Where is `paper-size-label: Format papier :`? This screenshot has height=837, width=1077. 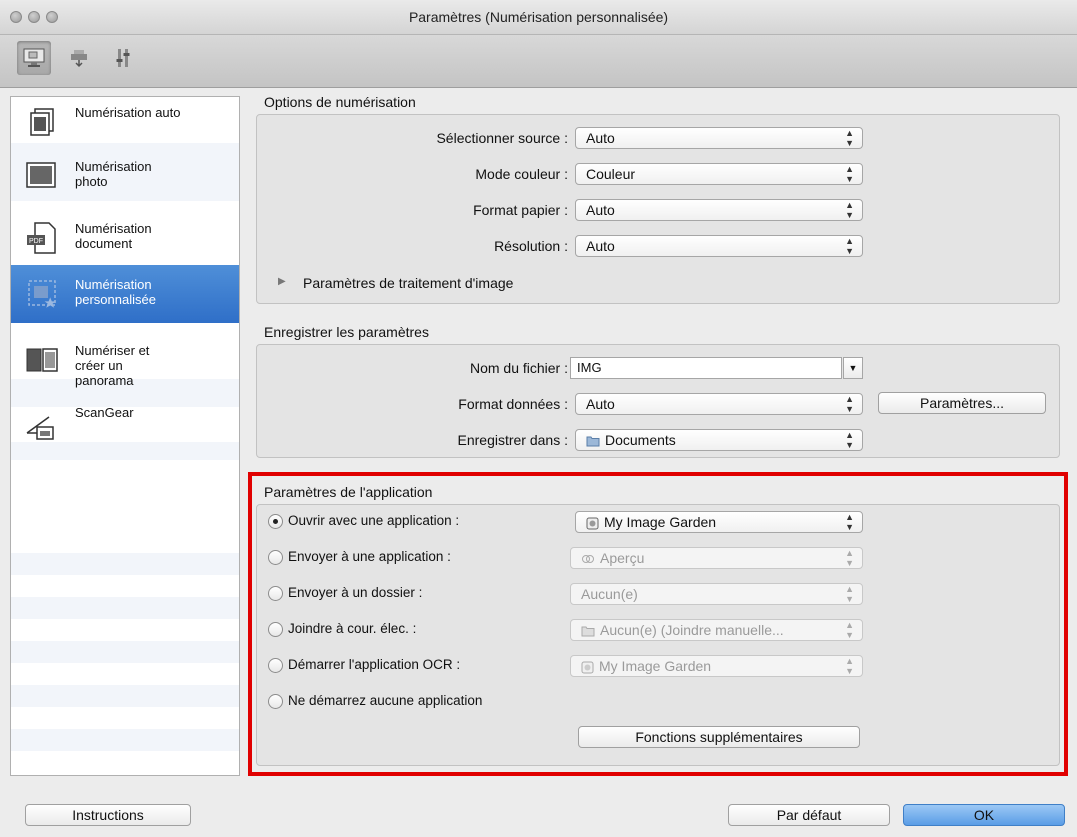 paper-size-label: Format papier : is located at coordinates (520, 210).